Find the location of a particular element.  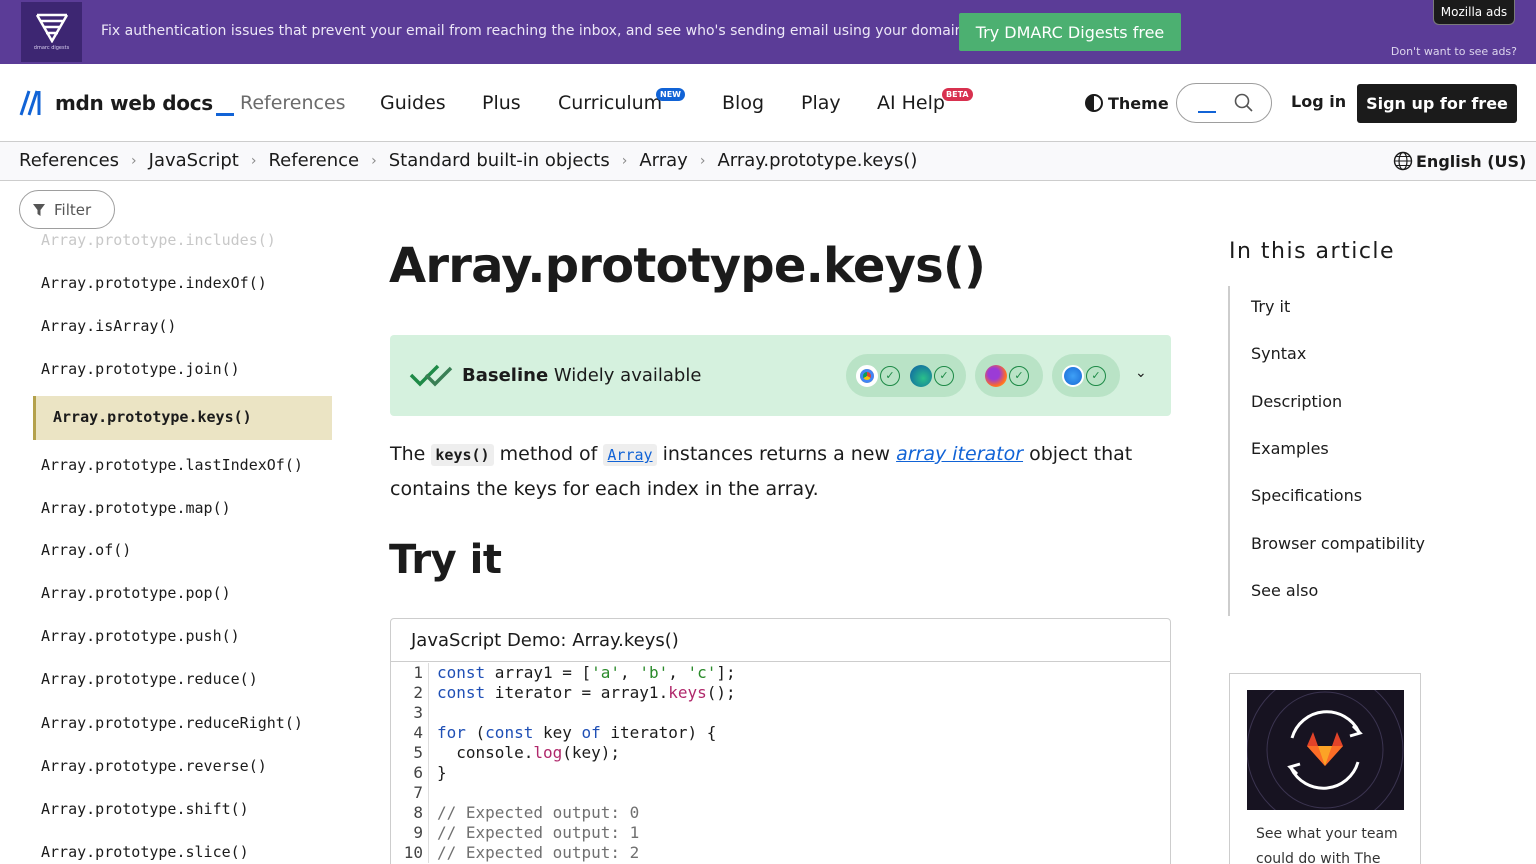

no-ads-link: Don't want to see ads? is located at coordinates (1454, 51).